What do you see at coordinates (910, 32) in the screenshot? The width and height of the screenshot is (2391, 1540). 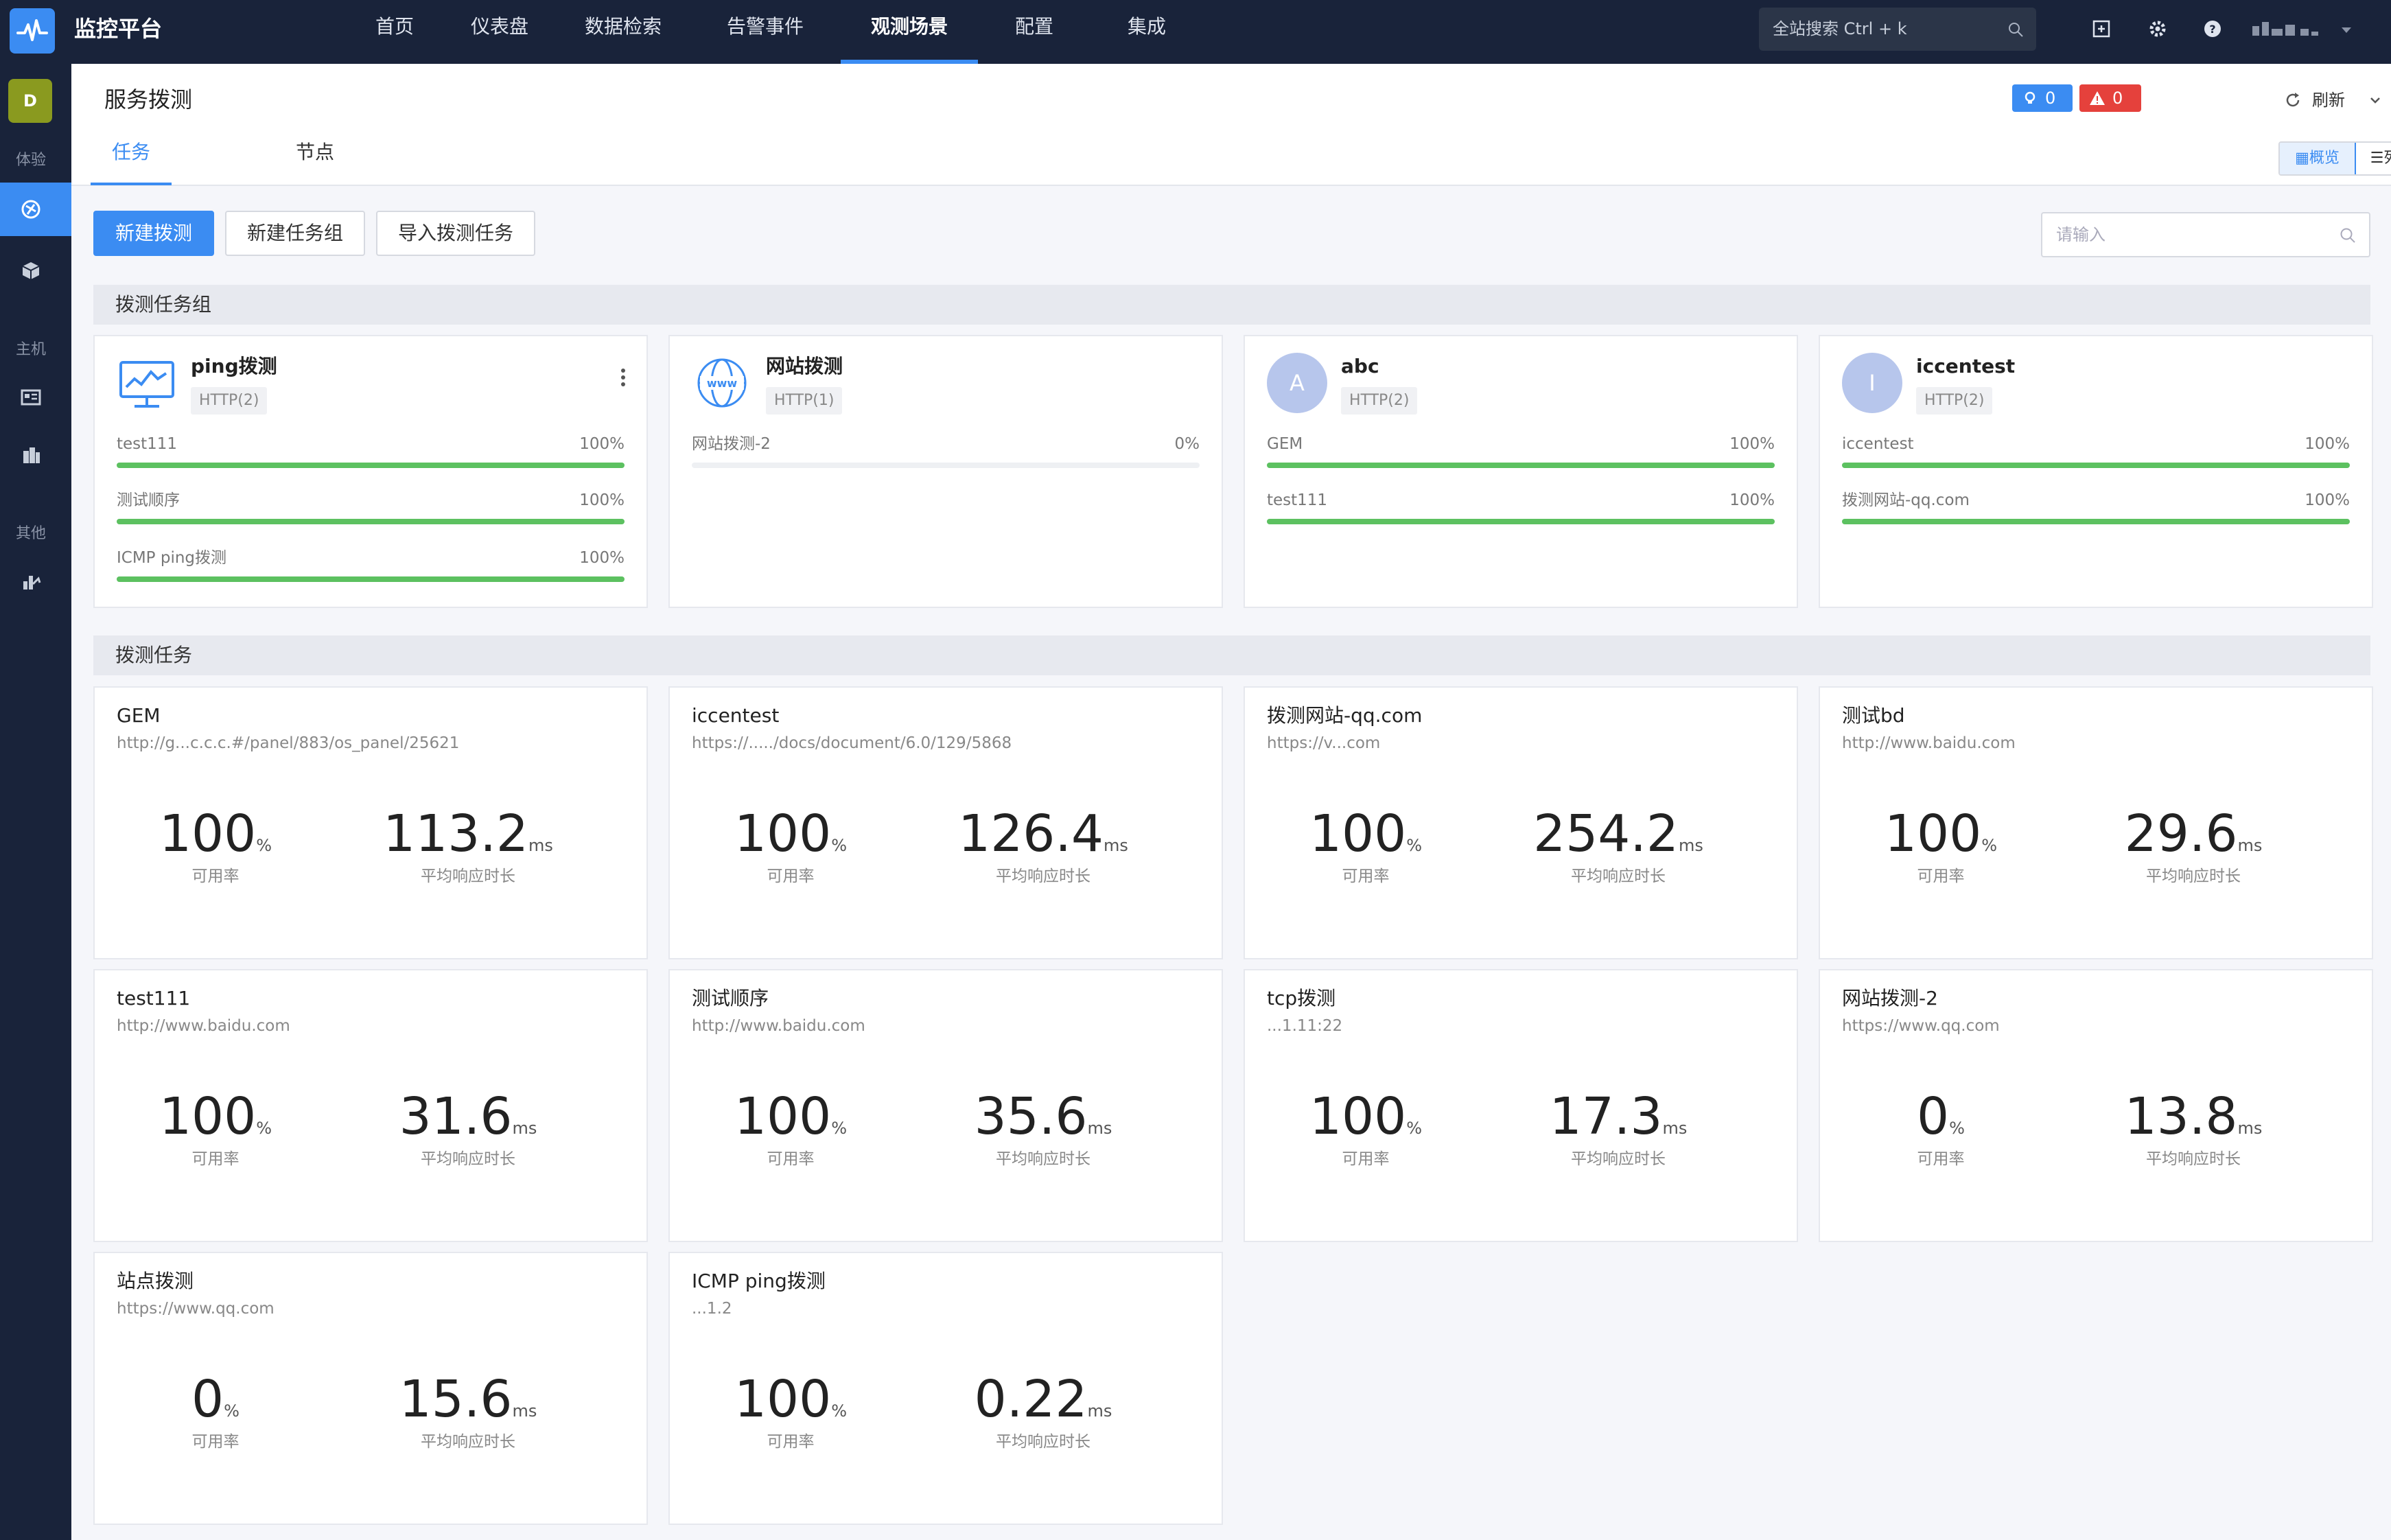 I see `nav-observe-scenes: 观测场景` at bounding box center [910, 32].